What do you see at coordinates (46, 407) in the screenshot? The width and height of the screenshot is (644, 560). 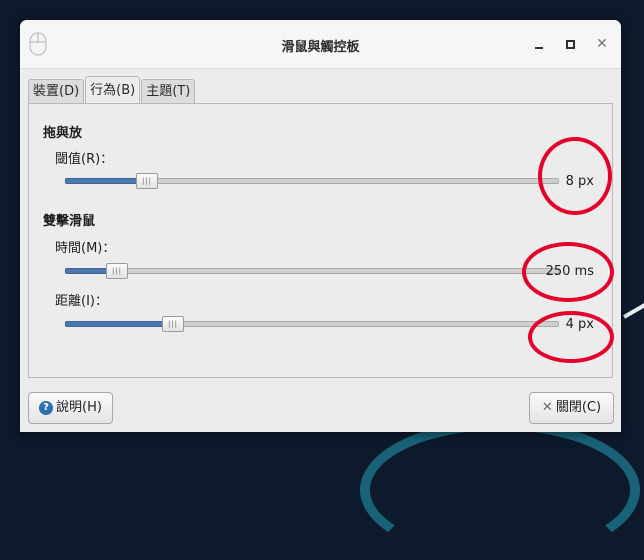 I see `help-icon: ?` at bounding box center [46, 407].